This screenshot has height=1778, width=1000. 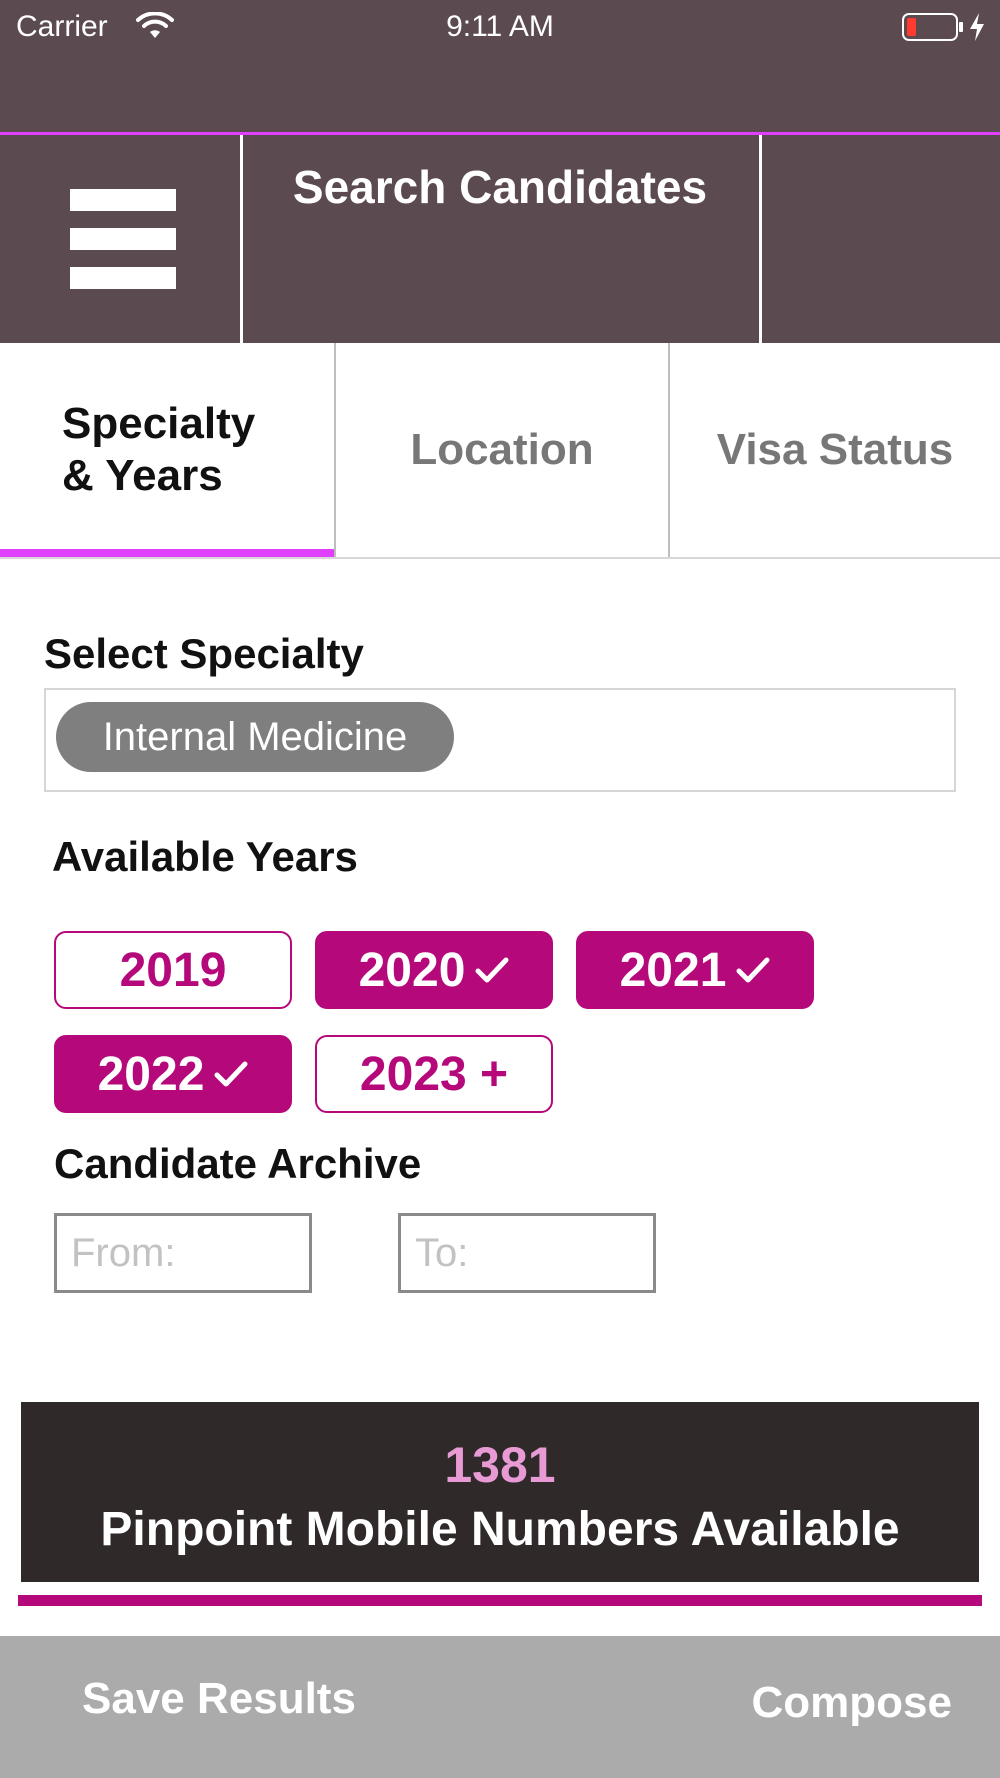 What do you see at coordinates (183, 1253) in the screenshot?
I see `archive-from-input` at bounding box center [183, 1253].